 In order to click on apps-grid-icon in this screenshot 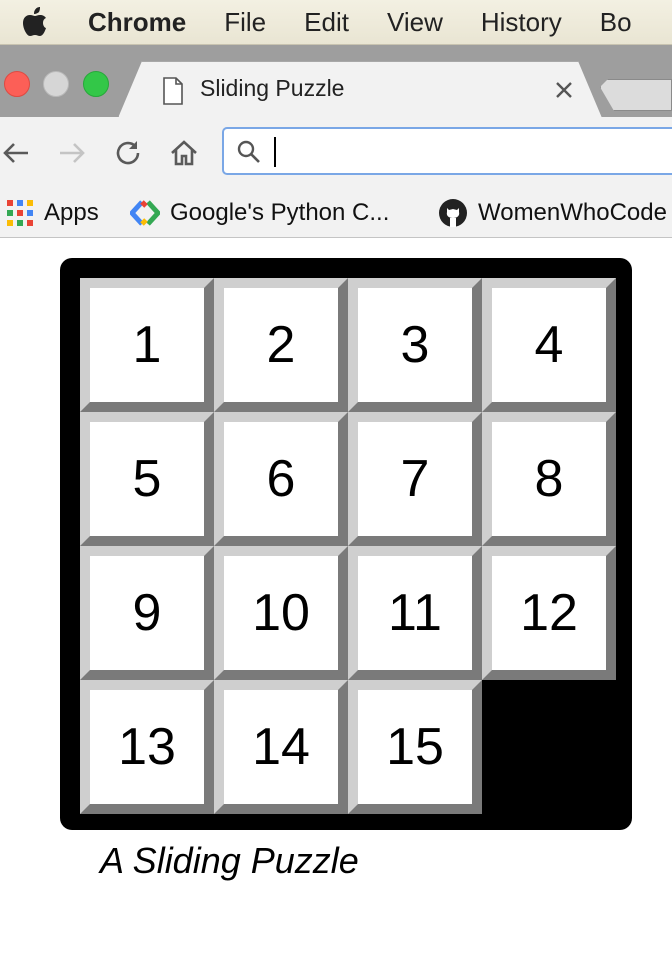, I will do `click(20, 213)`.